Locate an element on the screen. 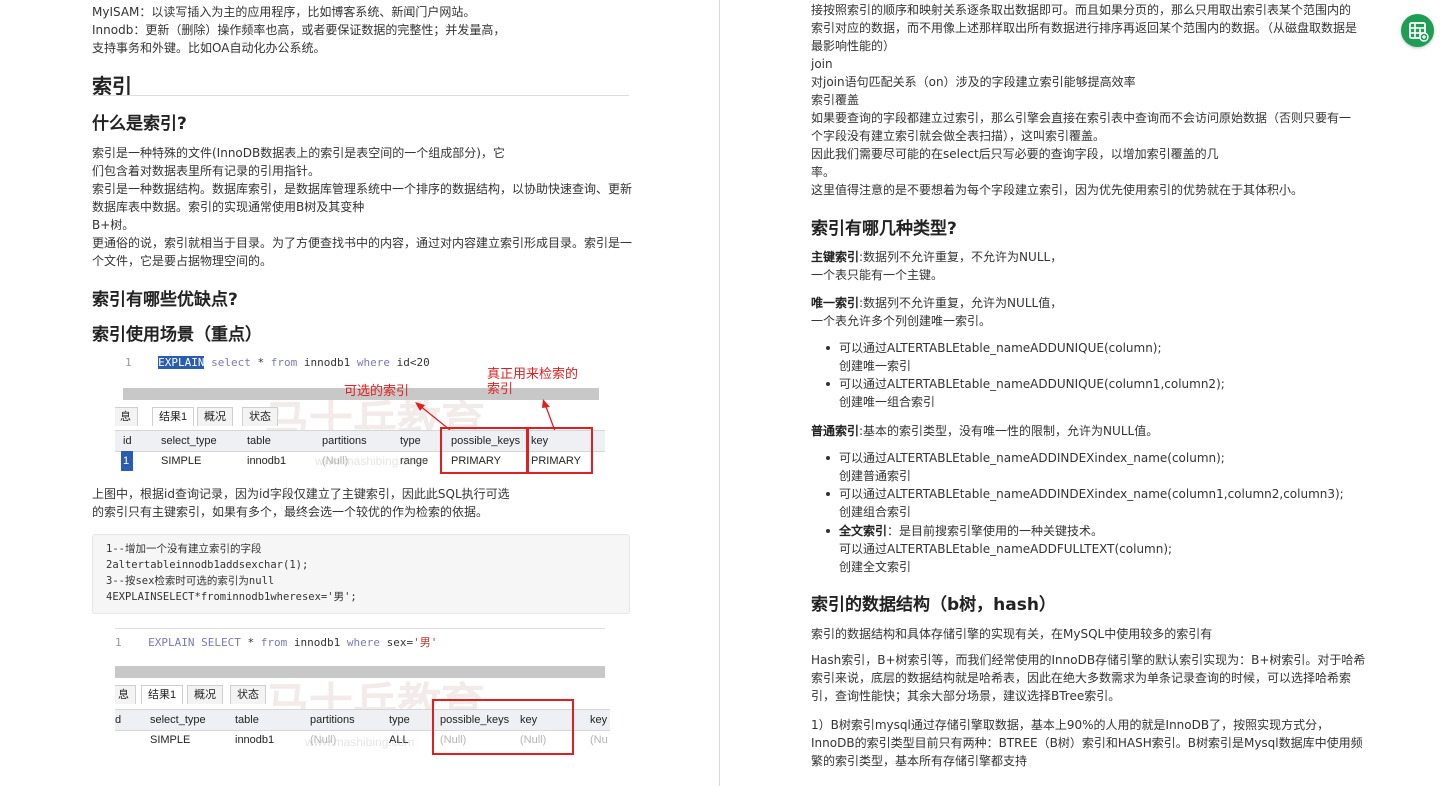 This screenshot has height=786, width=1440. top-line-5: 对join语句匹配关系（on）涉及的字段建立索引能够提高效率 is located at coordinates (973, 82).